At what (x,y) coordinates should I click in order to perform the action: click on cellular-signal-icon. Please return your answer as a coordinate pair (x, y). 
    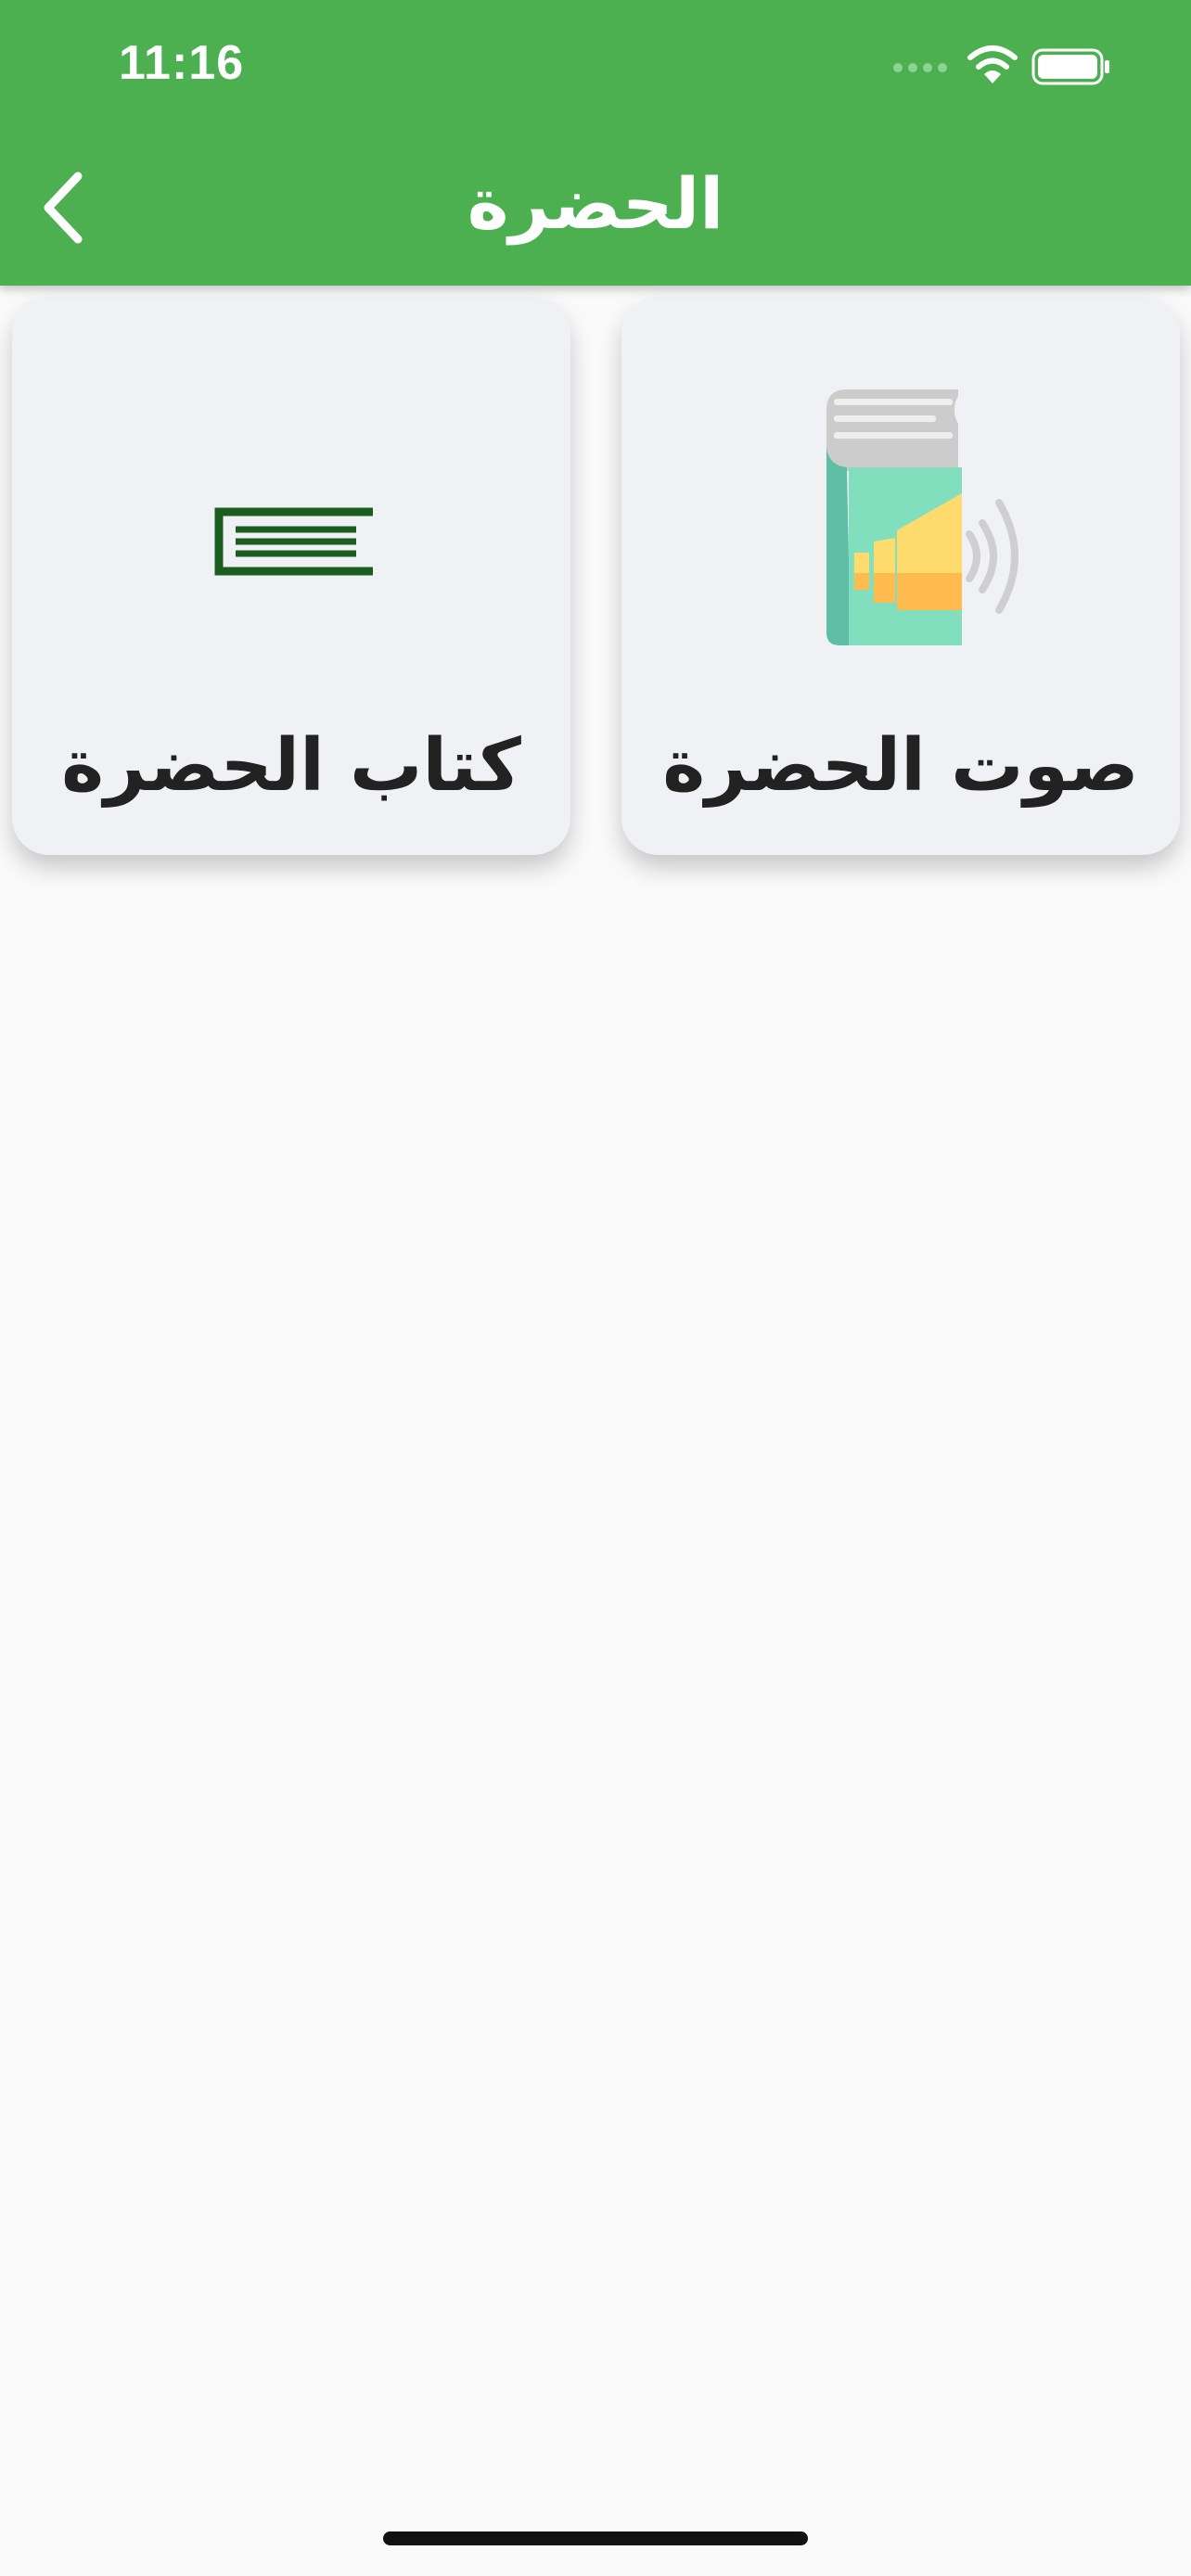
    Looking at the image, I should click on (920, 67).